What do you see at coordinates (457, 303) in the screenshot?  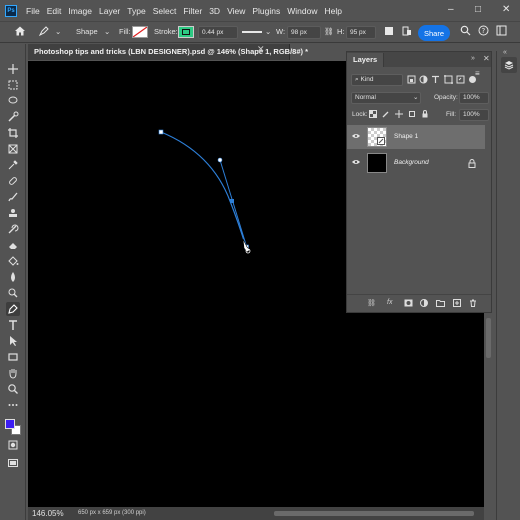 I see `new-layer-icon` at bounding box center [457, 303].